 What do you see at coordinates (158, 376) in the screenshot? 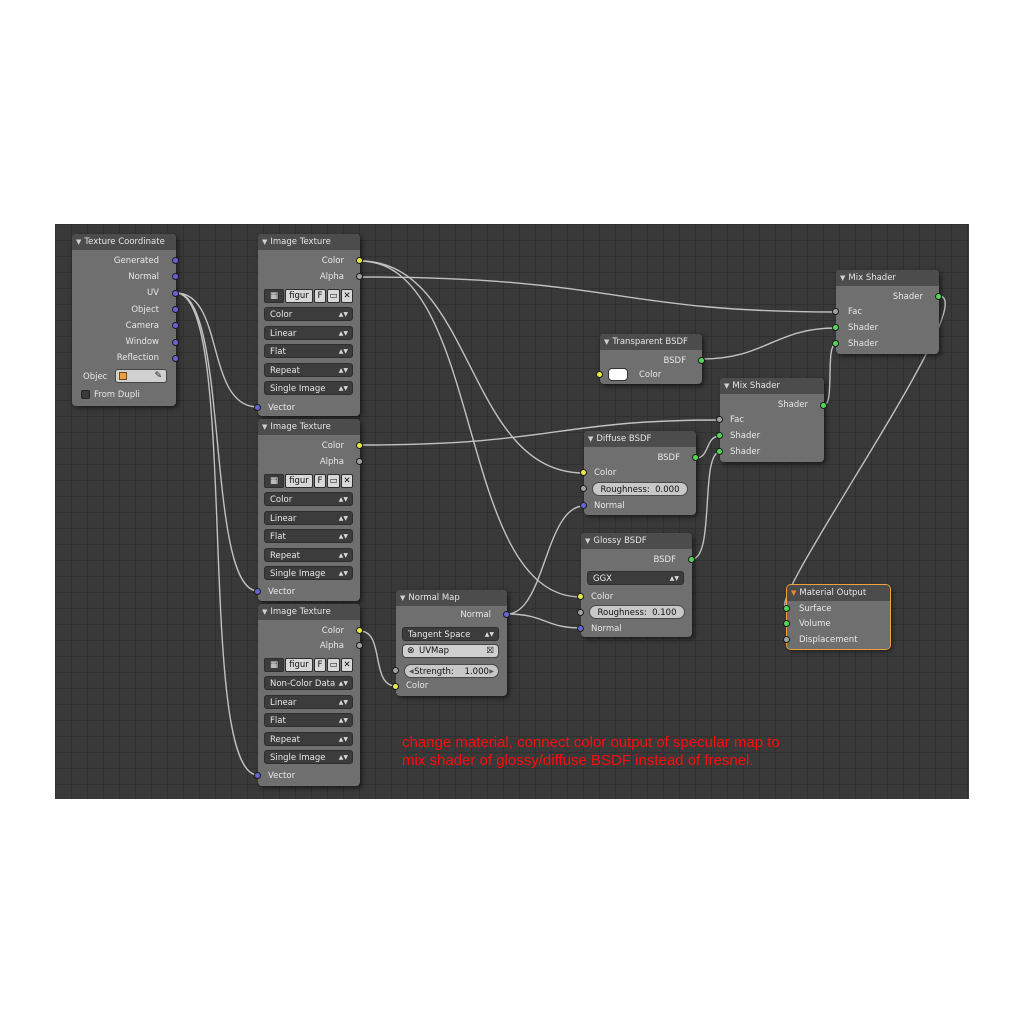
I see `eyedropper-icon: ✎` at bounding box center [158, 376].